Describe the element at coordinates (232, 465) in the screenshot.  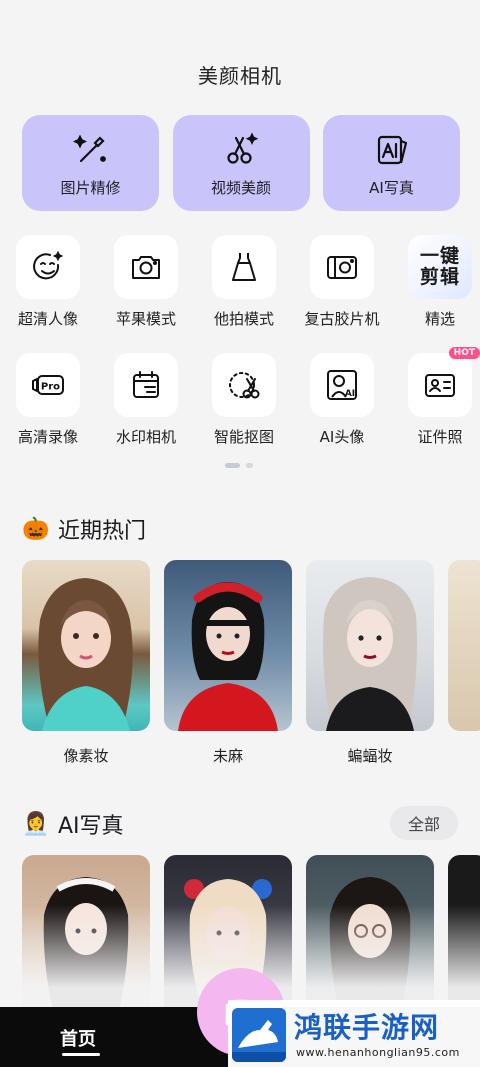
I see `page-dot-active` at that location.